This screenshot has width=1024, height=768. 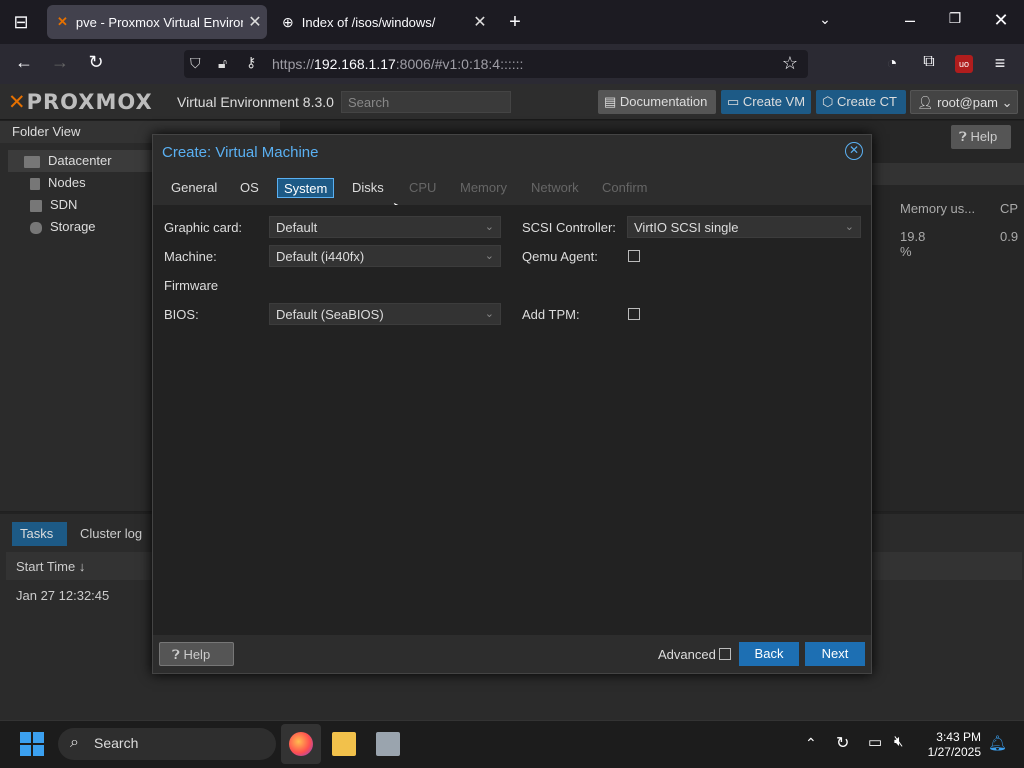 What do you see at coordinates (929, 62) in the screenshot?
I see `extensions-icon: ⧉` at bounding box center [929, 62].